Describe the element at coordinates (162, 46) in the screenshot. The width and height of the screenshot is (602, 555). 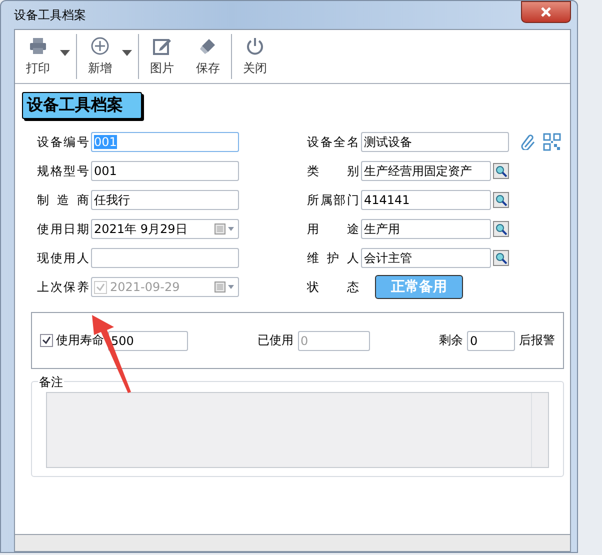
I see `edit-icon` at that location.